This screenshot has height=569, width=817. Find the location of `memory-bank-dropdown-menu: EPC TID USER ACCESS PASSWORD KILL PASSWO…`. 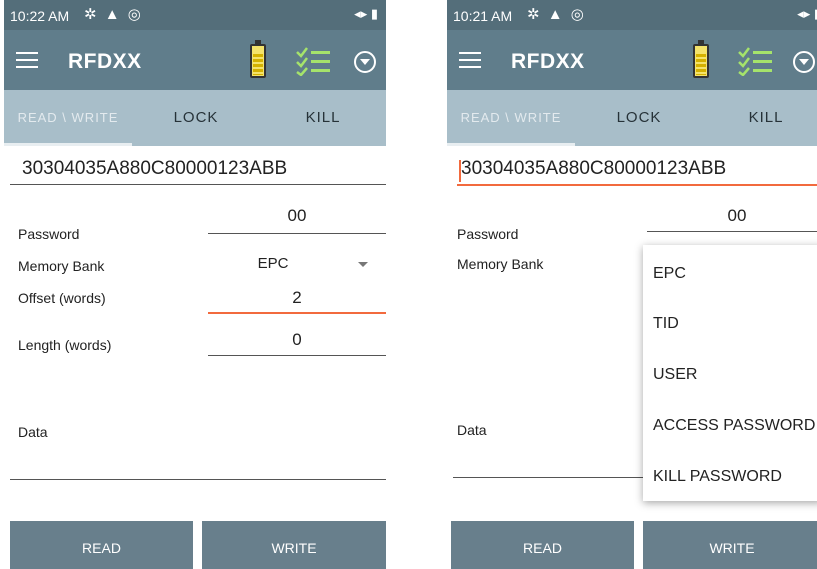

memory-bank-dropdown-menu: EPC TID USER ACCESS PASSWORD KILL PASSWO… is located at coordinates (730, 373).